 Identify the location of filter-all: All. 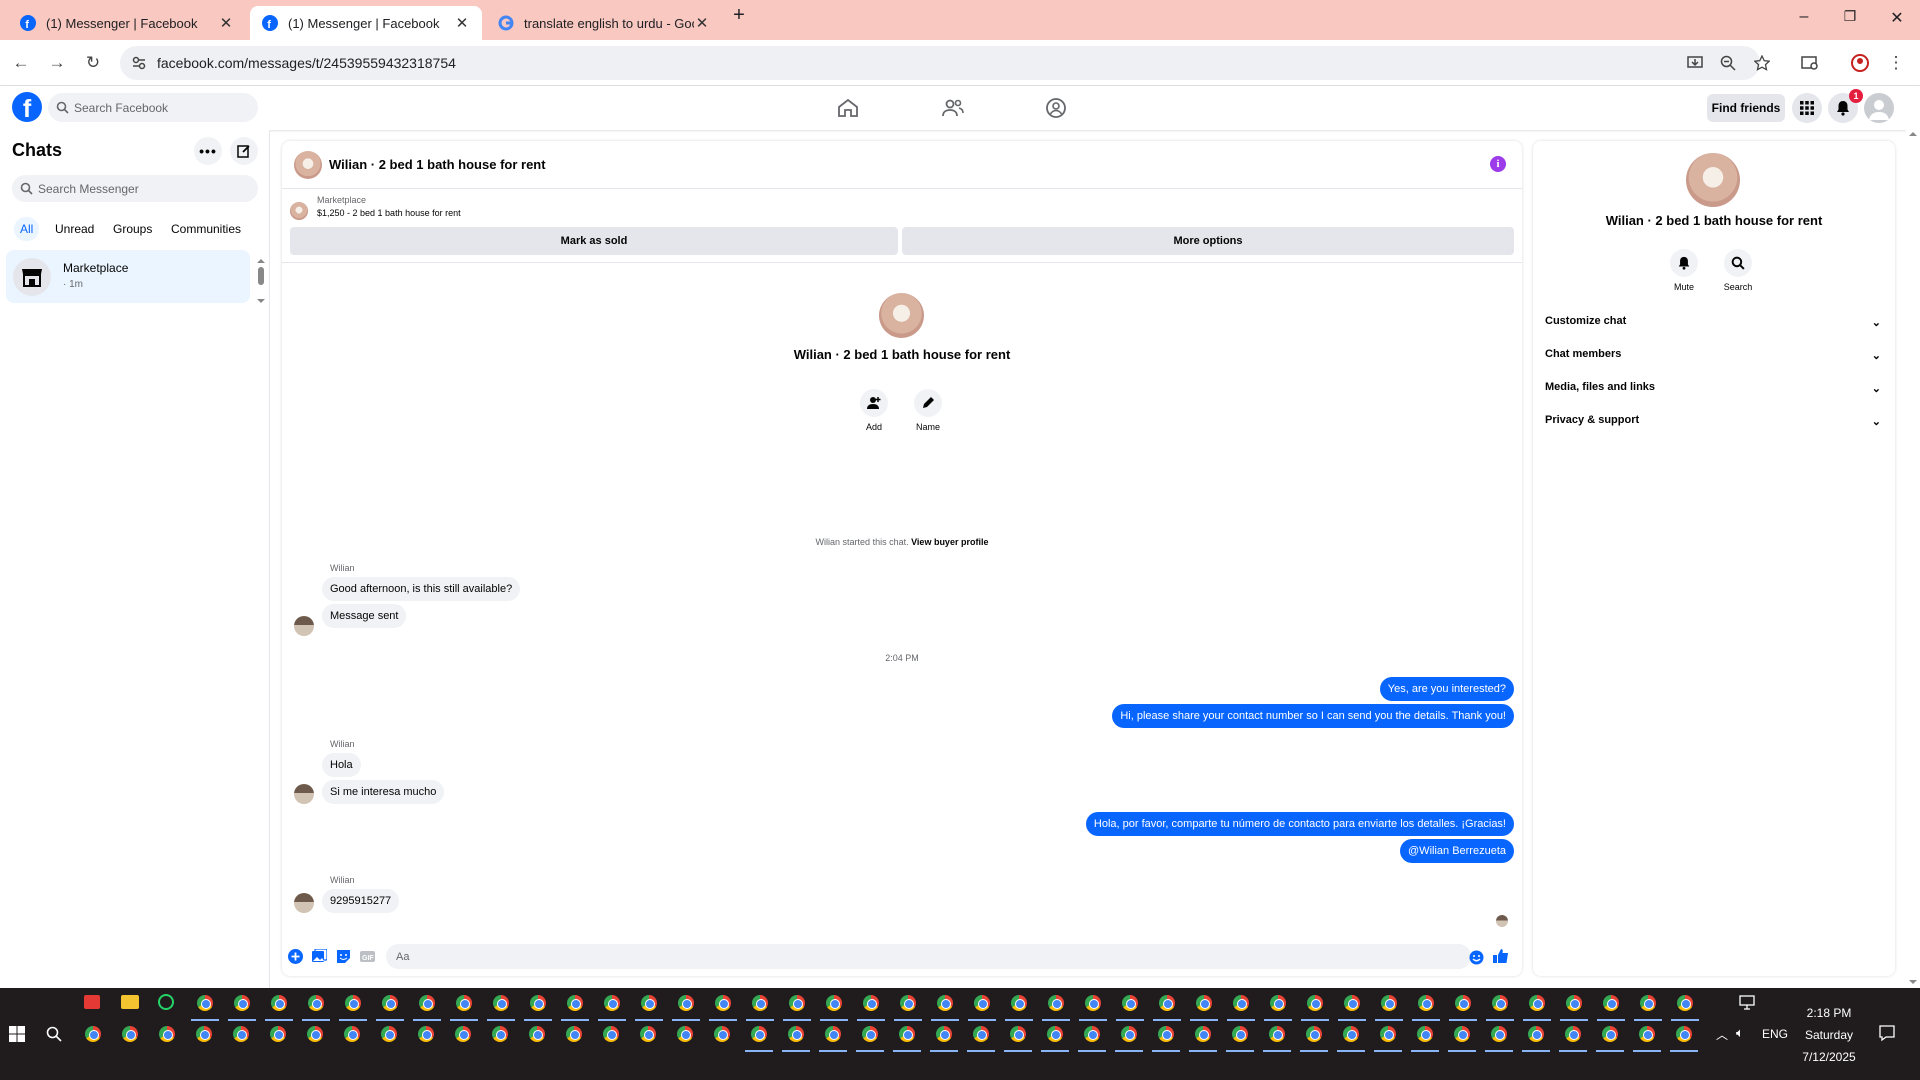
(27, 229).